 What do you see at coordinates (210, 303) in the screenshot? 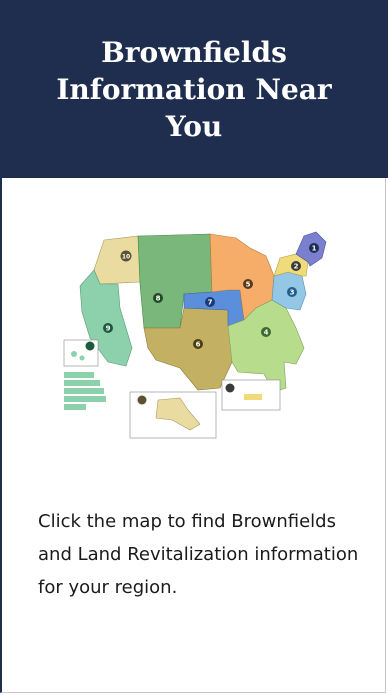
I see `region-7-label: 7` at bounding box center [210, 303].